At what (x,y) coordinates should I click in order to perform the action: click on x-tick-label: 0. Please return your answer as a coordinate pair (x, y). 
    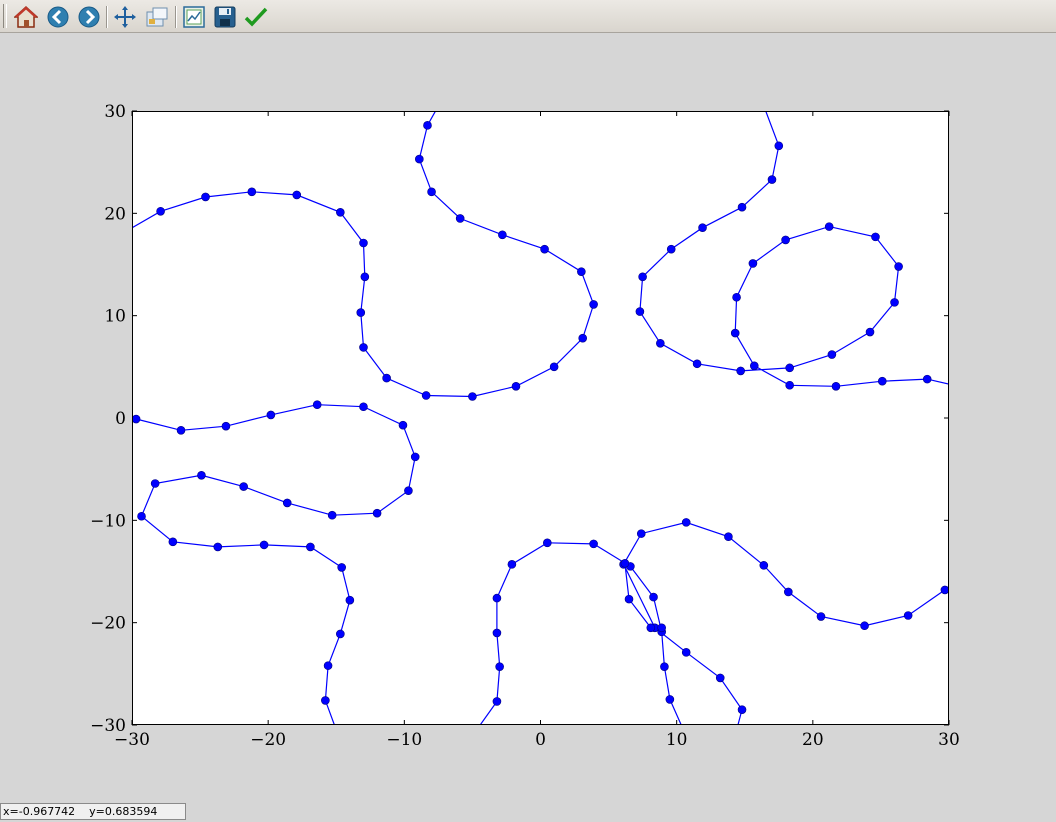
    Looking at the image, I should click on (540, 740).